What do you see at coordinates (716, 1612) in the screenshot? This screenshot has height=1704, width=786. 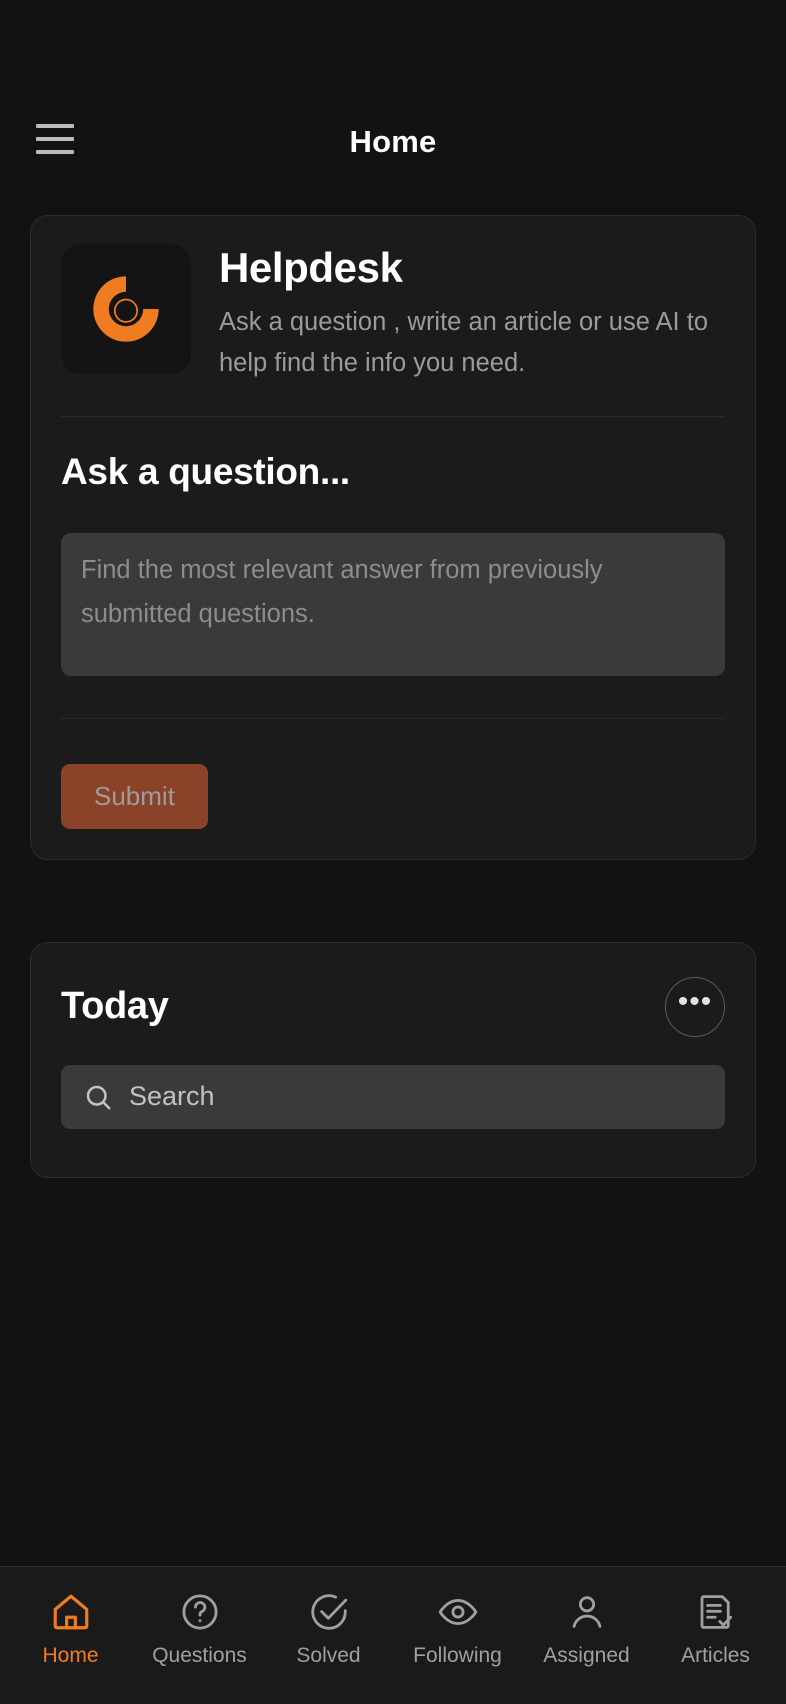 I see `article-check-icon` at bounding box center [716, 1612].